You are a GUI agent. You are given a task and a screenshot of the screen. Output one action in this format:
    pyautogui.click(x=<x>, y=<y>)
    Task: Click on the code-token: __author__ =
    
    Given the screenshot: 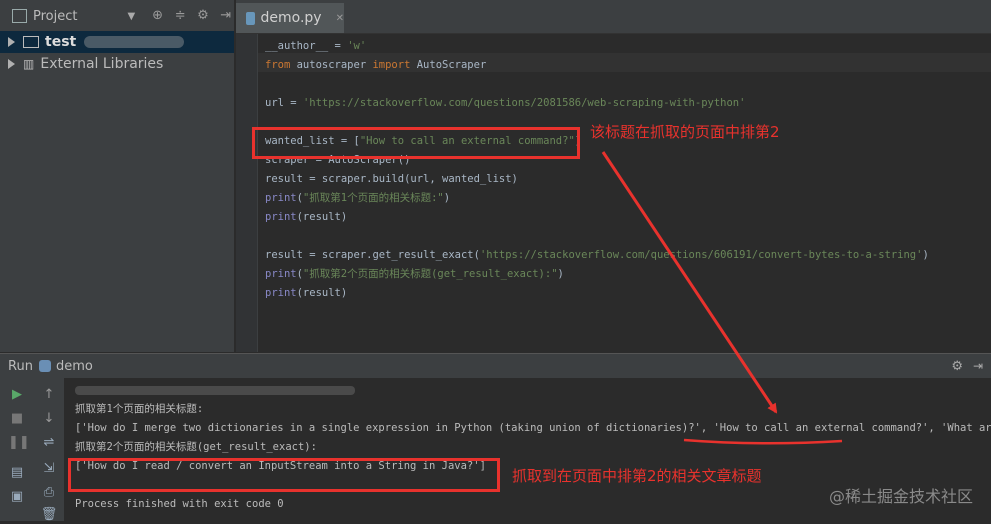 What is the action you would take?
    pyautogui.click(x=306, y=46)
    